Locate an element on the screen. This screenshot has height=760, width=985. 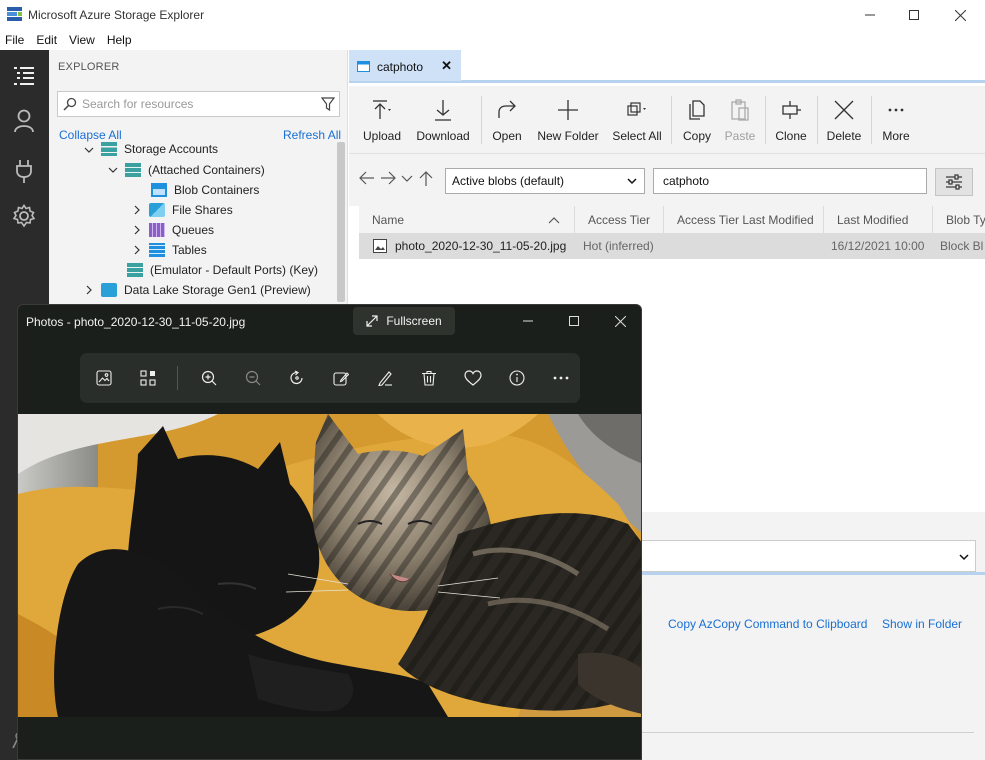
tree-item-emulator: (Emulator - Default Ports) (Key) is located at coordinates (222, 270).